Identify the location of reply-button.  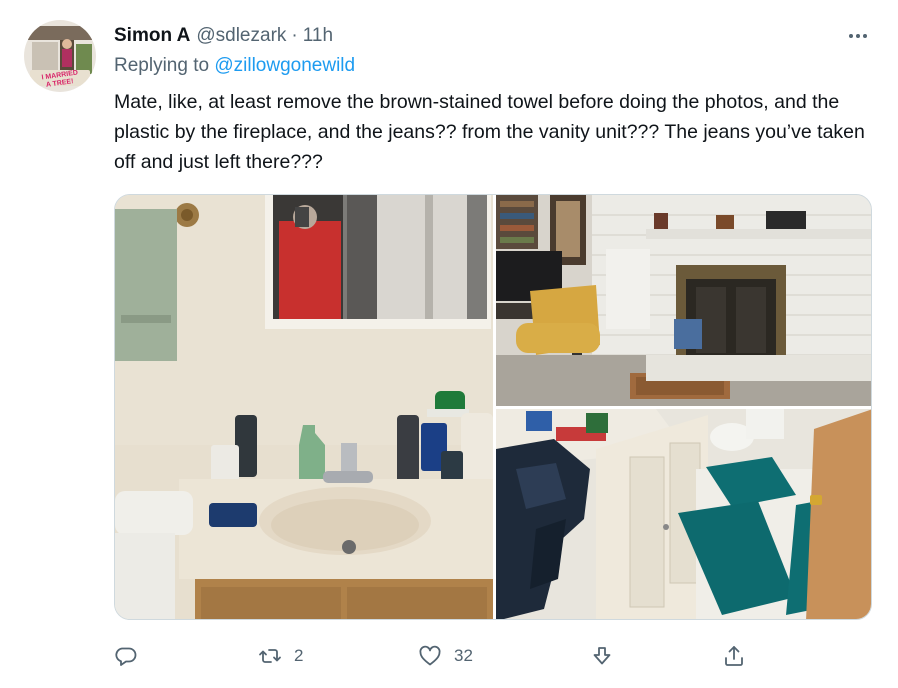
(132, 656).